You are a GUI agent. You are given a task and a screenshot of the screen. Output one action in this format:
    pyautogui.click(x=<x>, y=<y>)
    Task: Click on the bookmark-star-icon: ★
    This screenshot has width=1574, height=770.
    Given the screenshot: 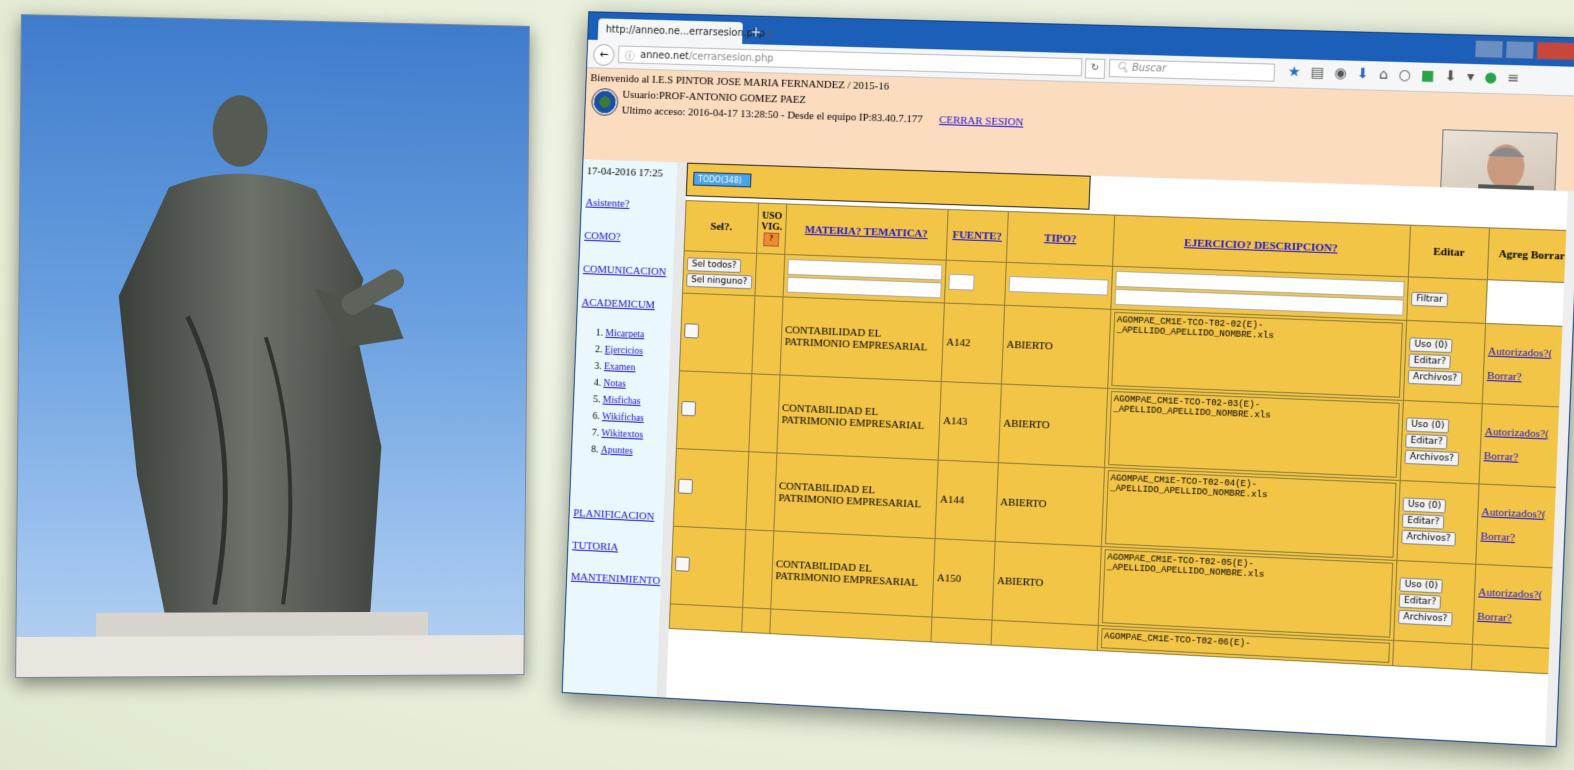 What is the action you would take?
    pyautogui.click(x=1294, y=72)
    